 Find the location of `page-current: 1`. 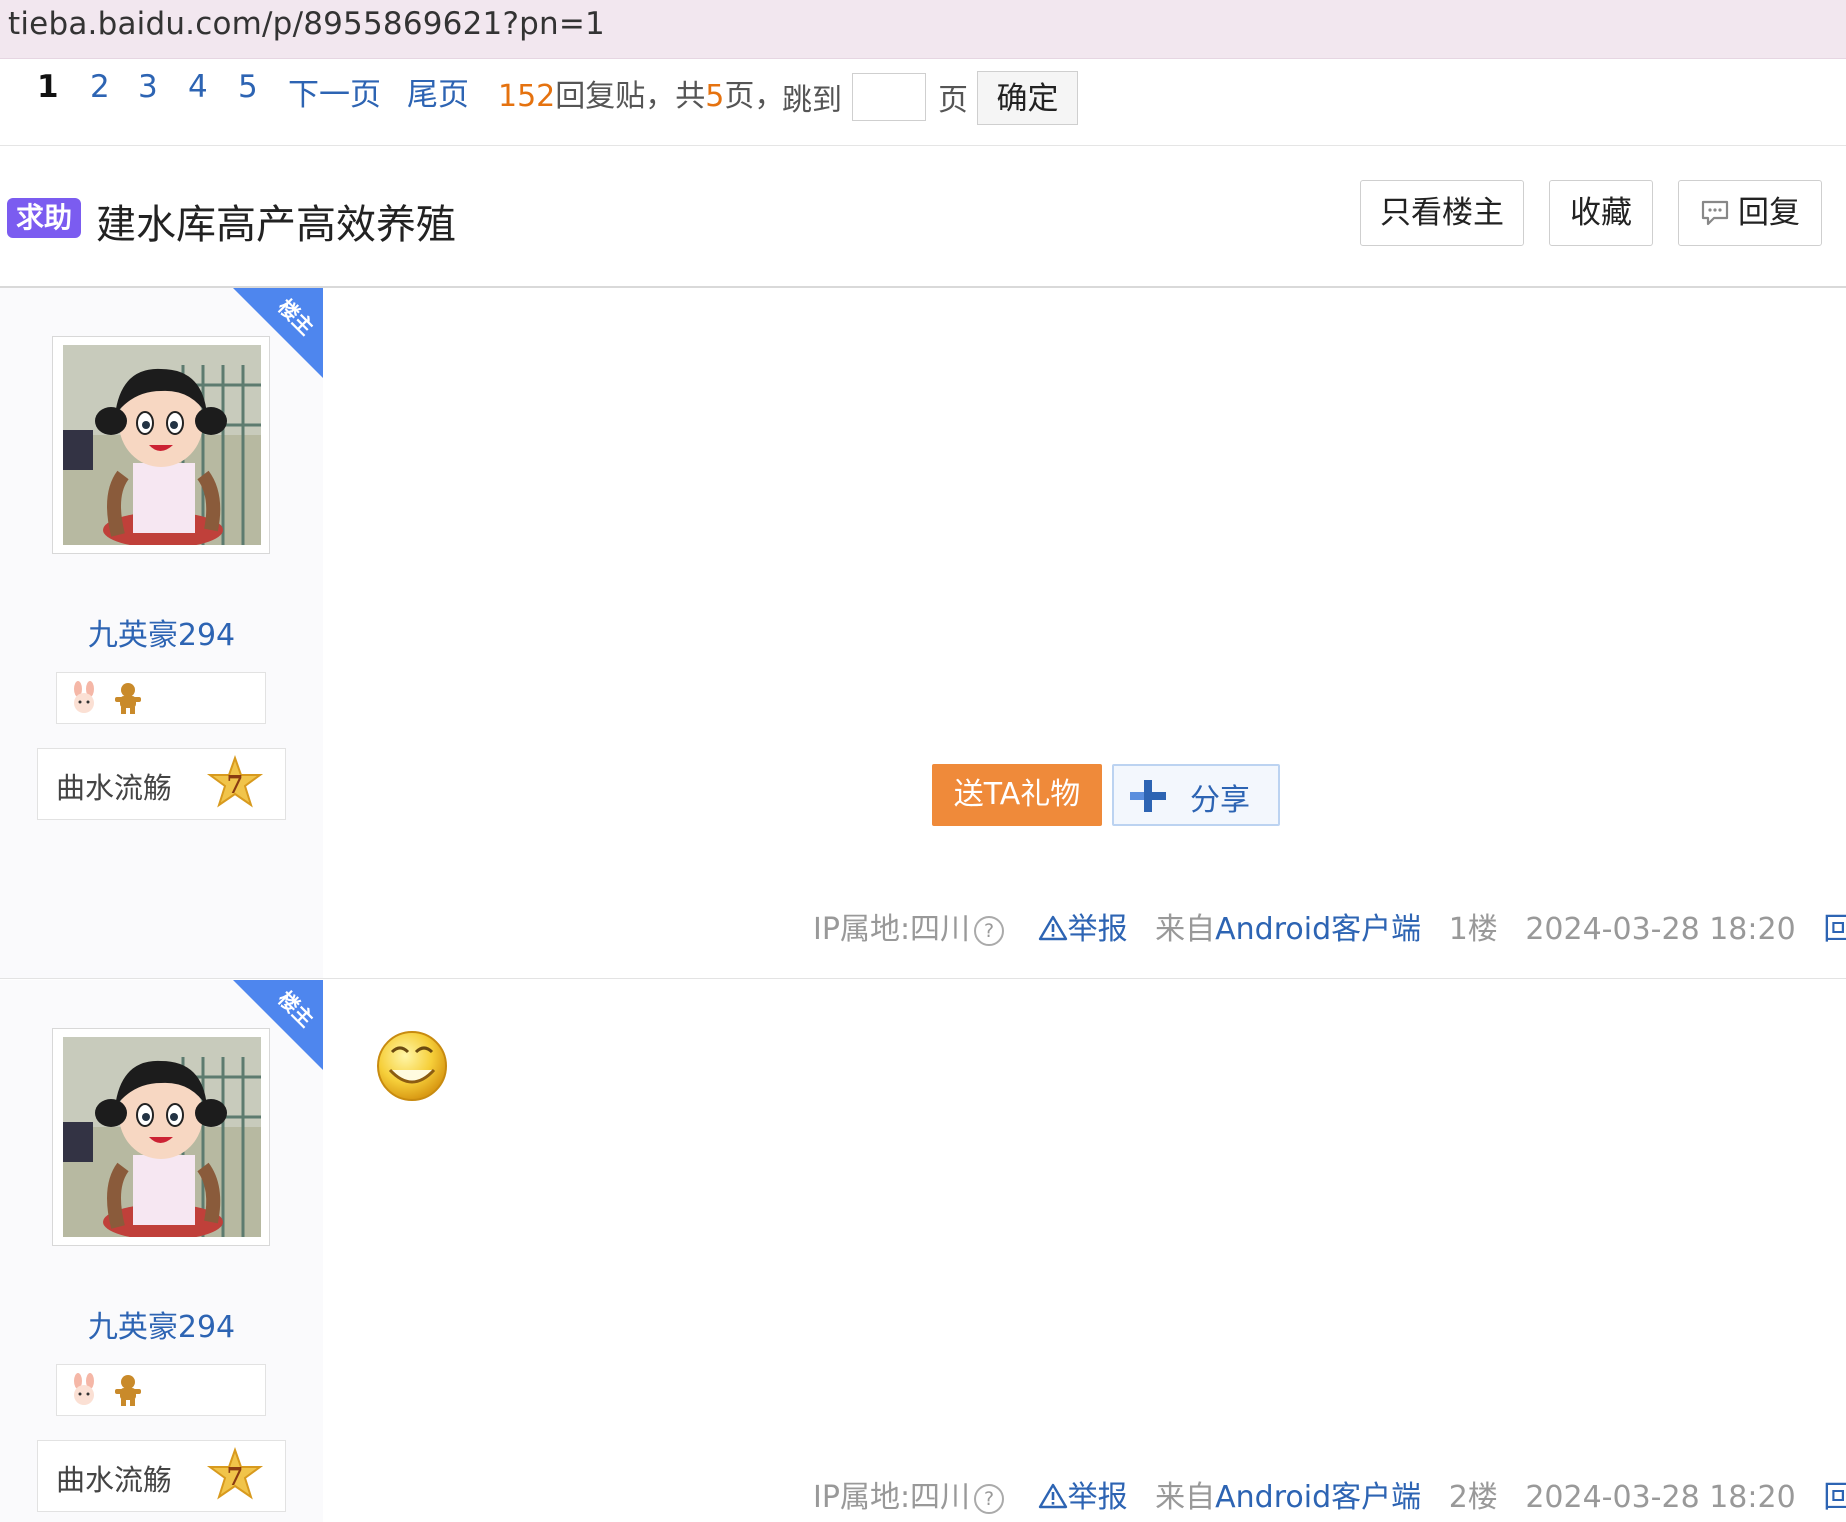

page-current: 1 is located at coordinates (48, 87).